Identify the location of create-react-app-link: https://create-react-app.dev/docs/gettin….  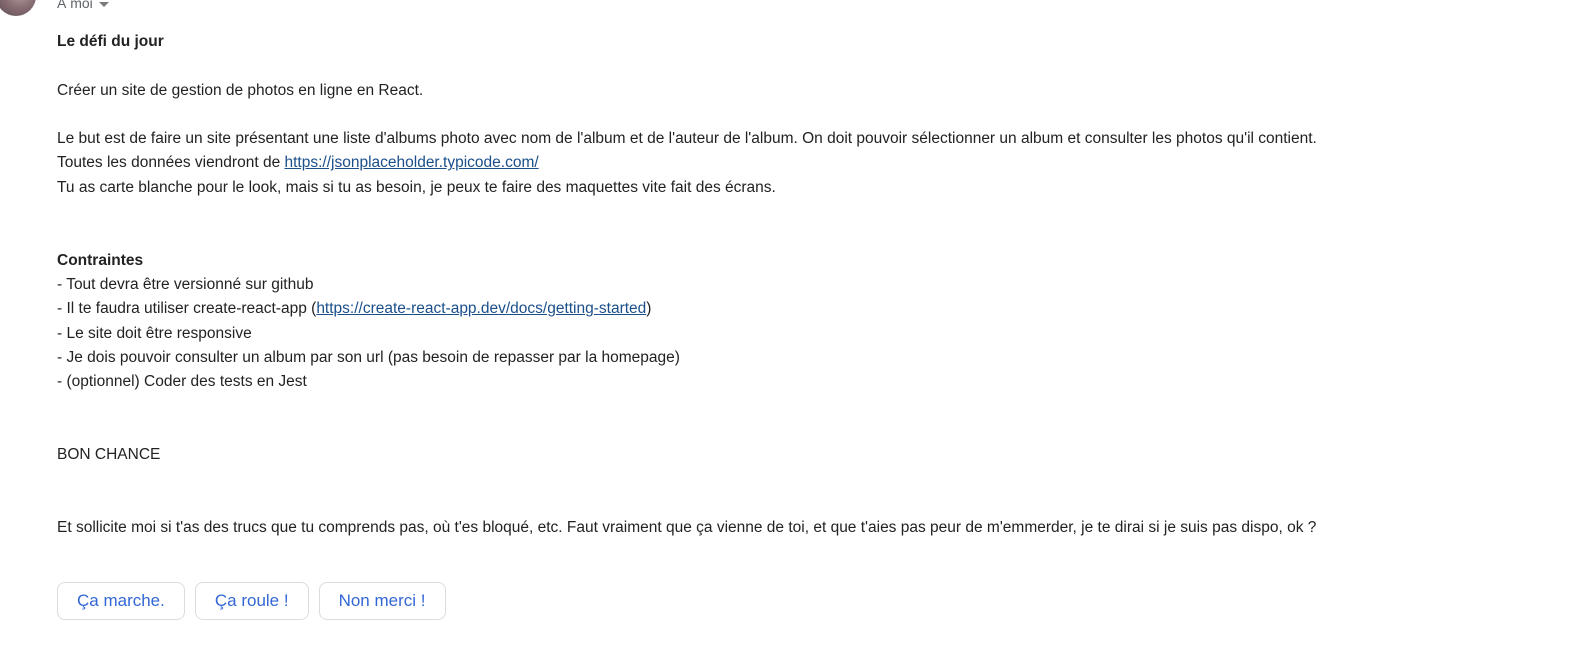
(481, 308).